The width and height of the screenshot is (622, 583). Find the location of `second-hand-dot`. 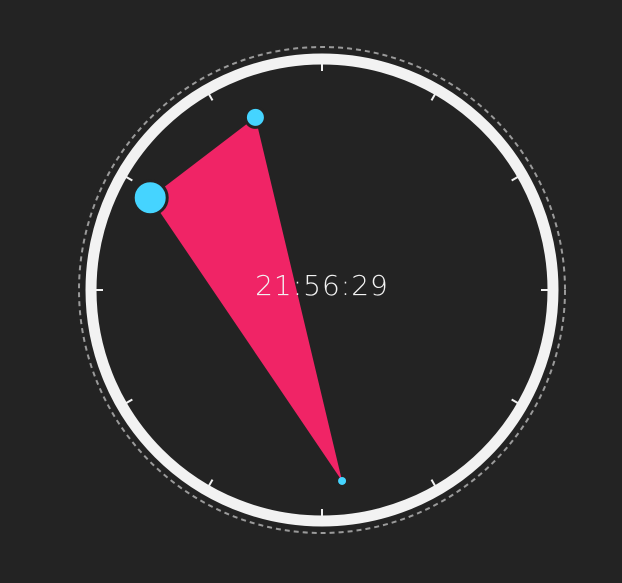

second-hand-dot is located at coordinates (342, 480).